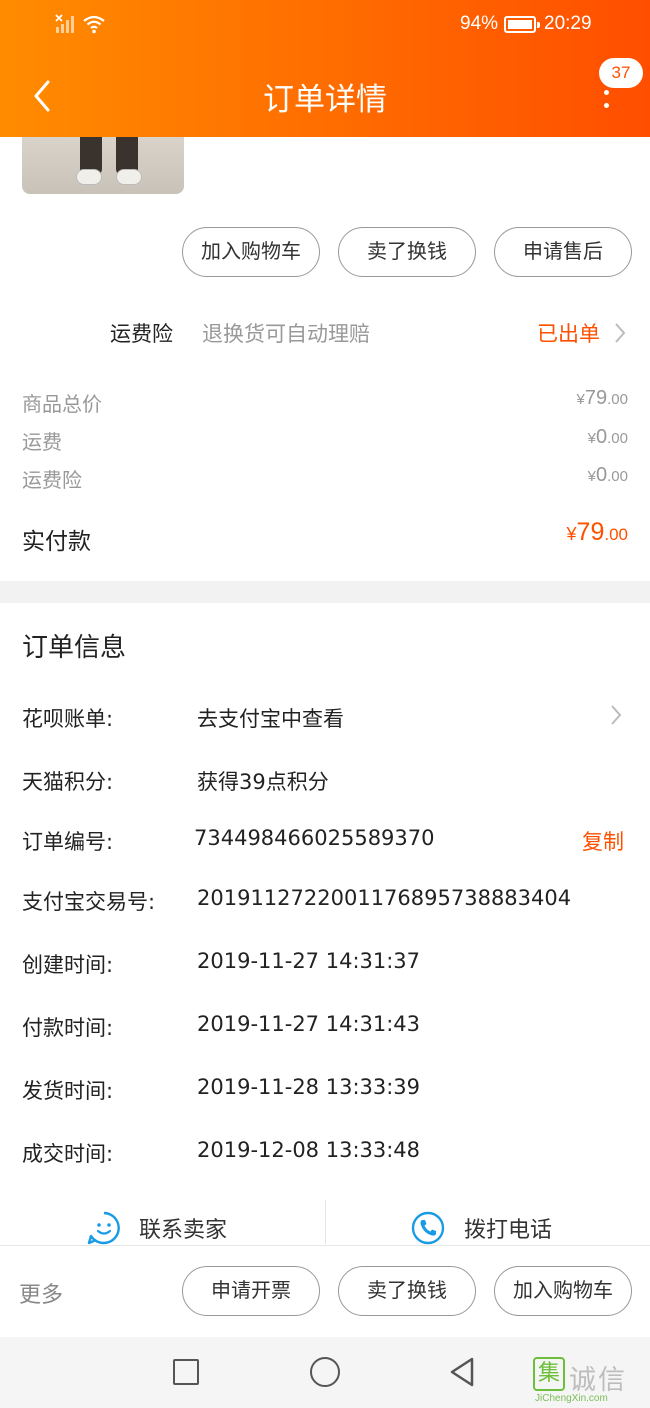 The height and width of the screenshot is (1408, 650). Describe the element at coordinates (314, 838) in the screenshot. I see `info-value-order-number: 734498466025589370` at that location.